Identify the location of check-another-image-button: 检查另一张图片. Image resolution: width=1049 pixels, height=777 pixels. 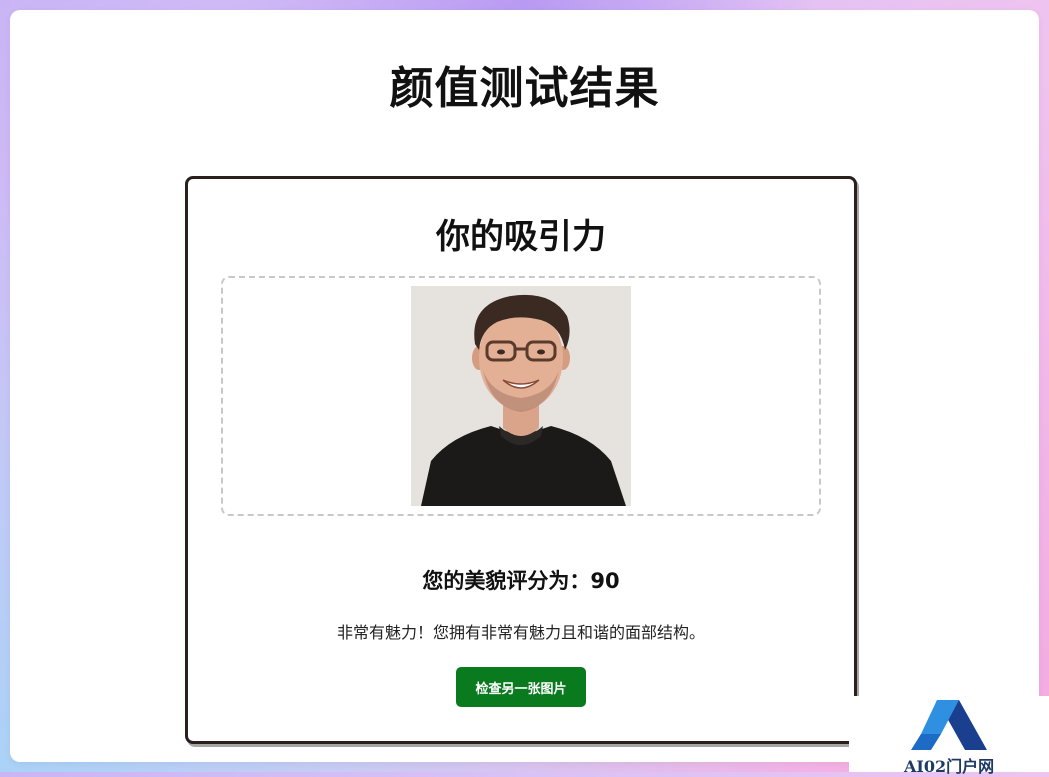
(521, 687).